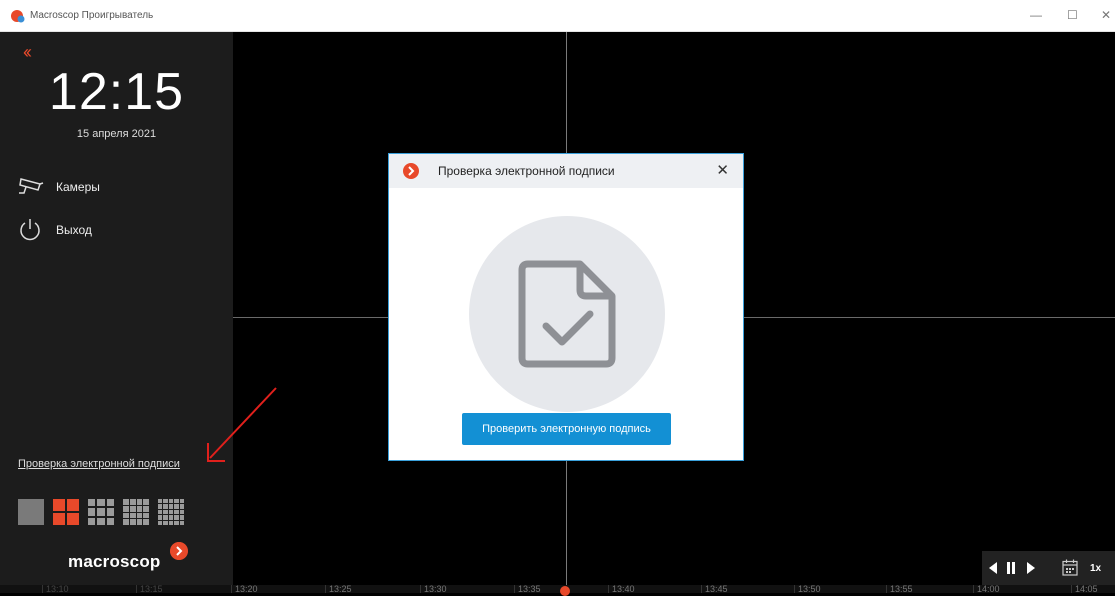 This screenshot has width=1115, height=596. What do you see at coordinates (1036, 15) in the screenshot?
I see `minimize-button: —` at bounding box center [1036, 15].